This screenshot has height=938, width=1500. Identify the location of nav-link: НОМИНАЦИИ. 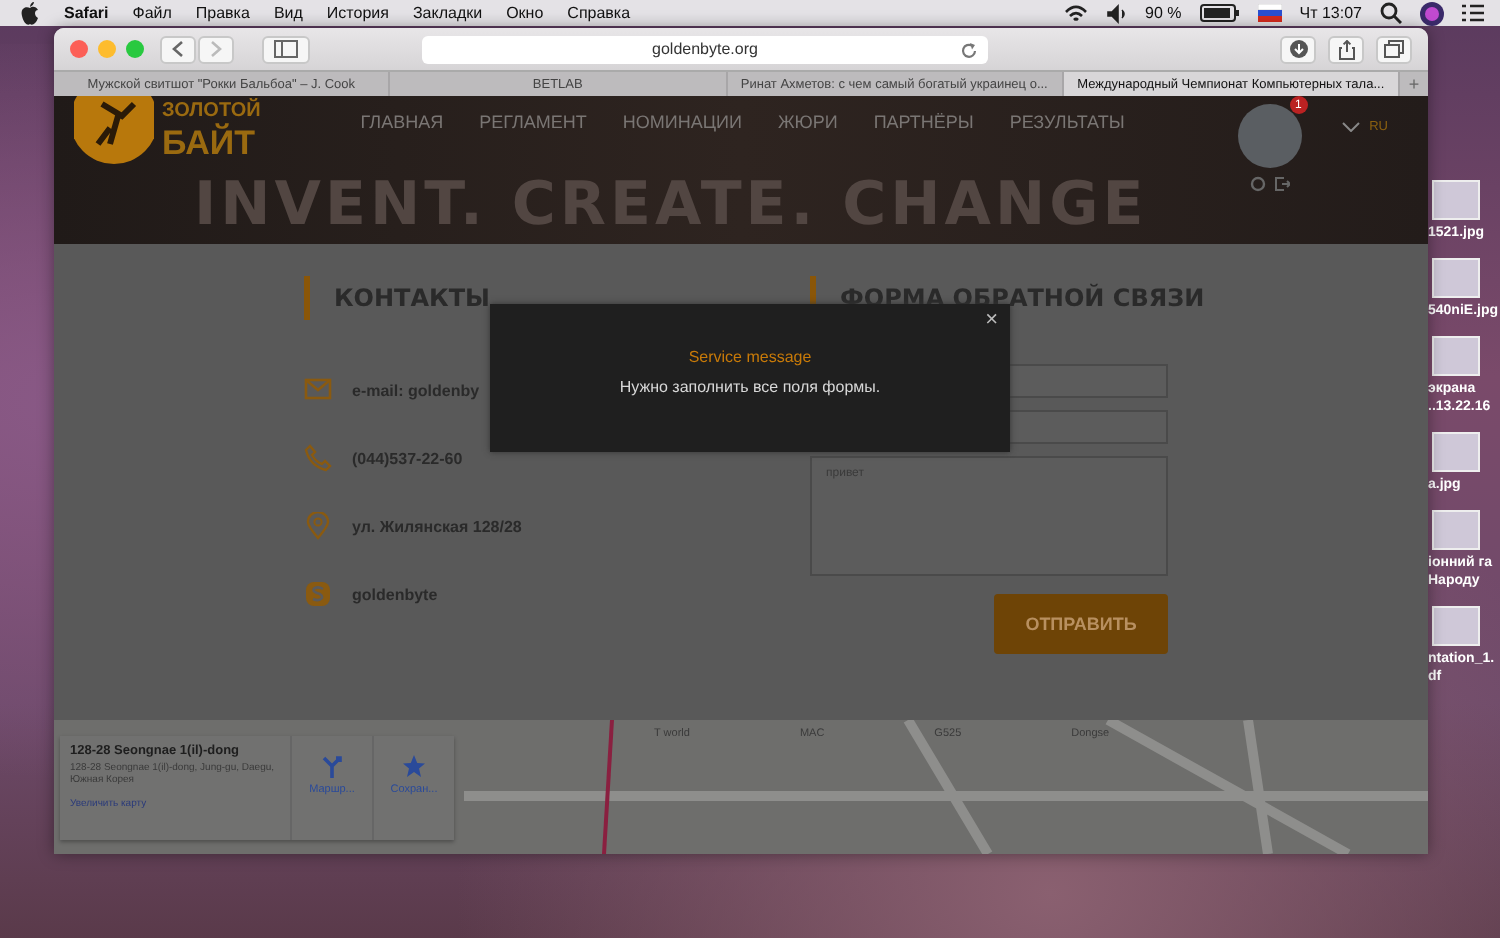
(682, 122).